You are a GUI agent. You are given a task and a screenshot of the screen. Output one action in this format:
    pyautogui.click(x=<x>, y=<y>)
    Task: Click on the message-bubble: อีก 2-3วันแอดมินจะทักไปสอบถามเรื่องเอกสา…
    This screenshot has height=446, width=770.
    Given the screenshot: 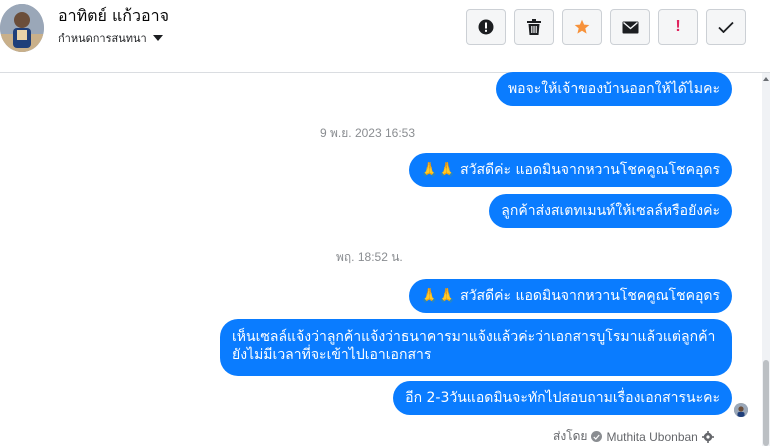 What is the action you would take?
    pyautogui.click(x=562, y=398)
    